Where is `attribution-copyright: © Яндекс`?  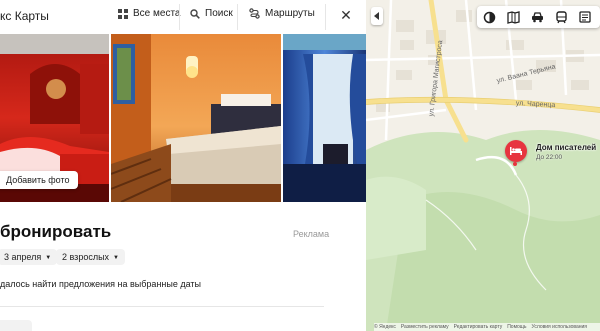 attribution-copyright: © Яндекс is located at coordinates (385, 327).